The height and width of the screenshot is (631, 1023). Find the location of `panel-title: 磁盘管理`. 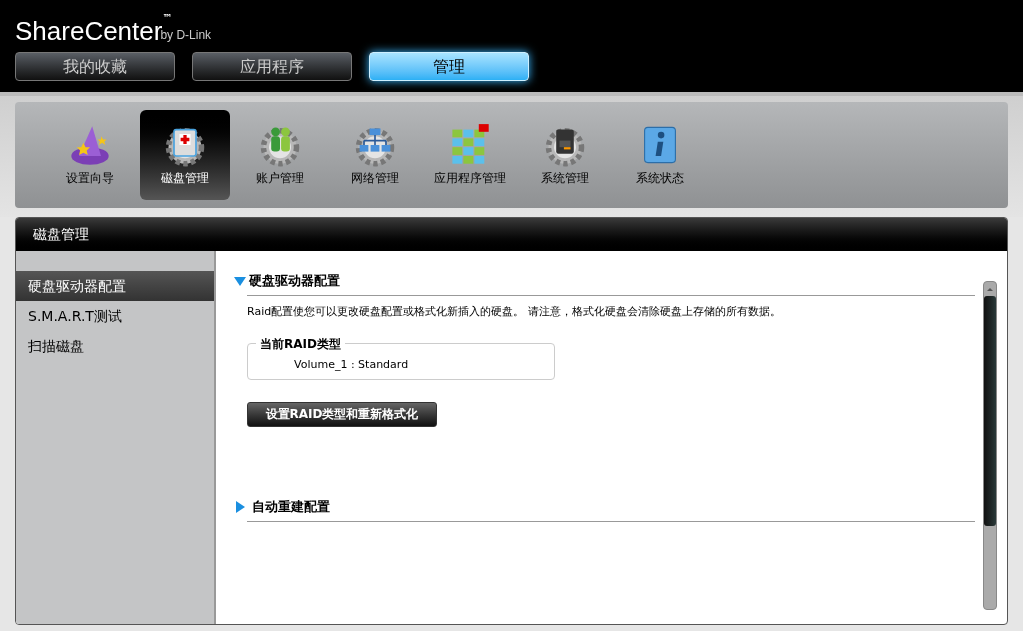

panel-title: 磁盘管理 is located at coordinates (61, 234).